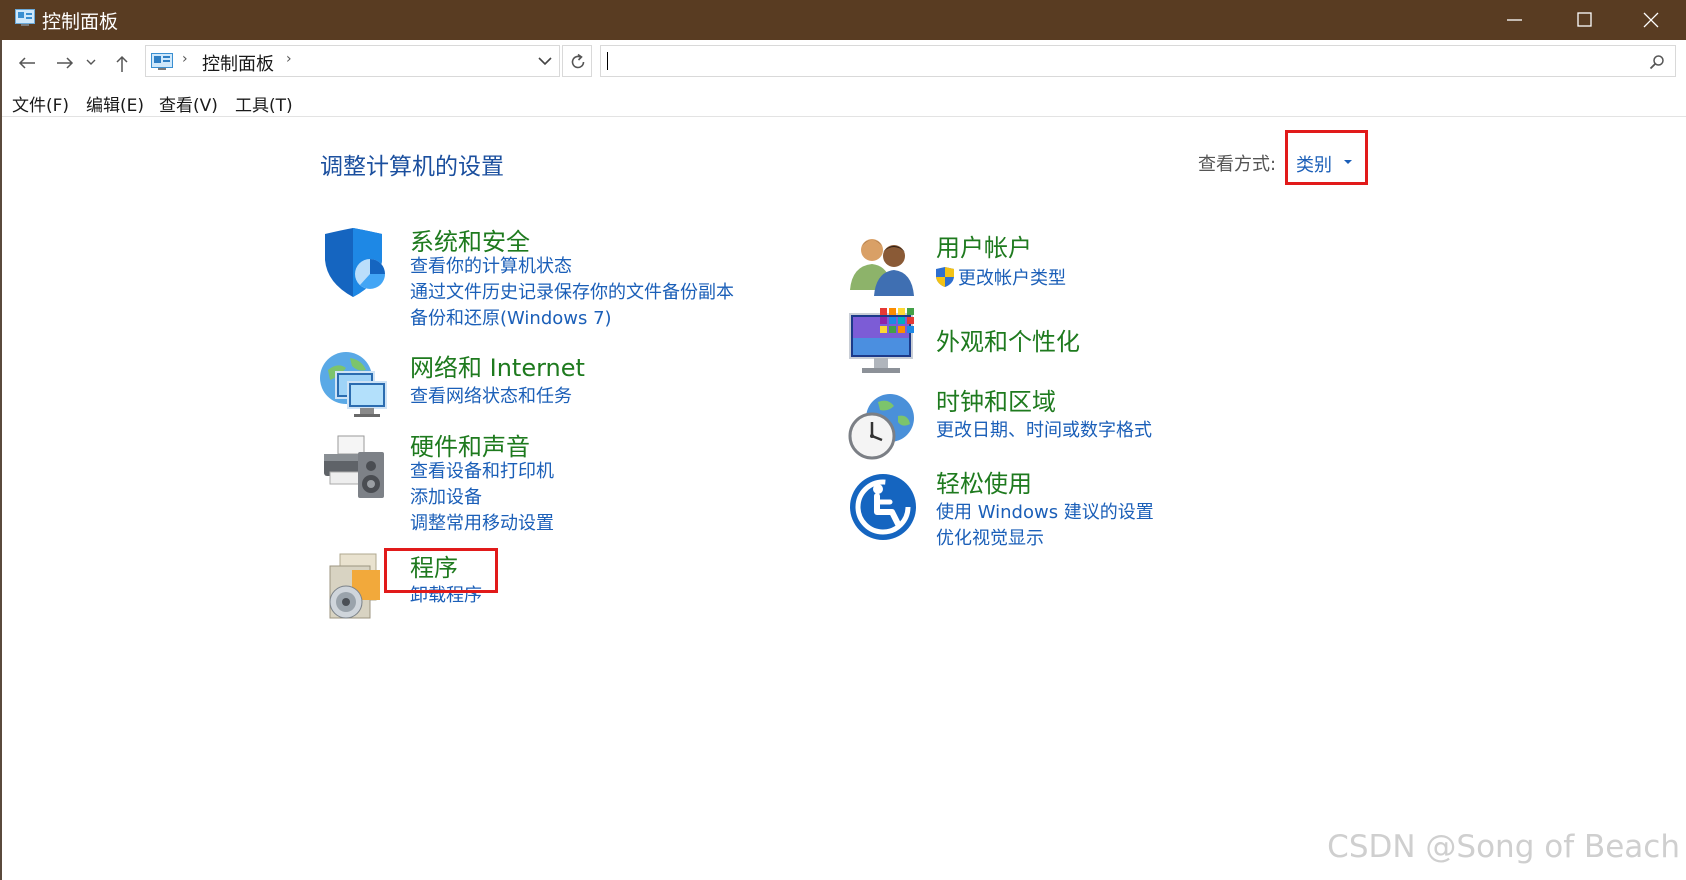  I want to click on arrow-left-icon, so click(26, 63).